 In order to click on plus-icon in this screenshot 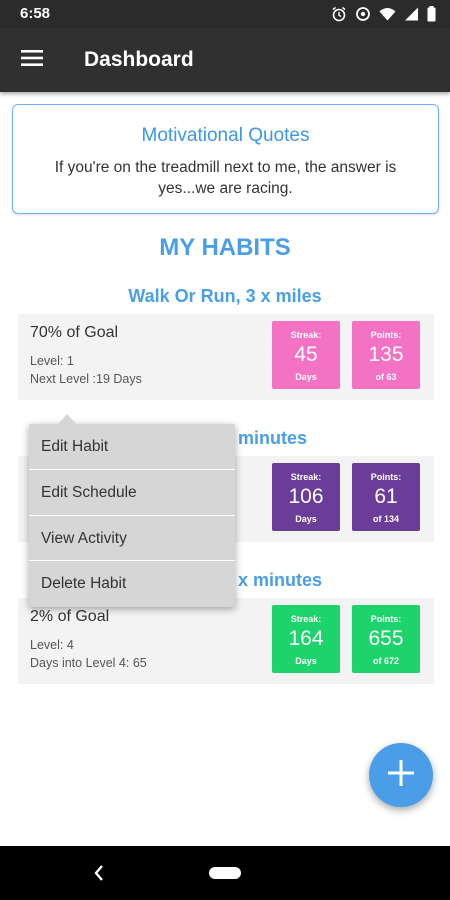, I will do `click(401, 775)`.